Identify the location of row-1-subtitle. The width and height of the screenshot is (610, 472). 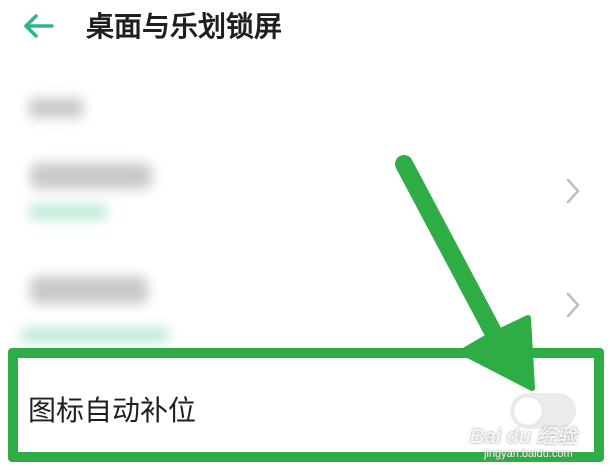
(68, 212).